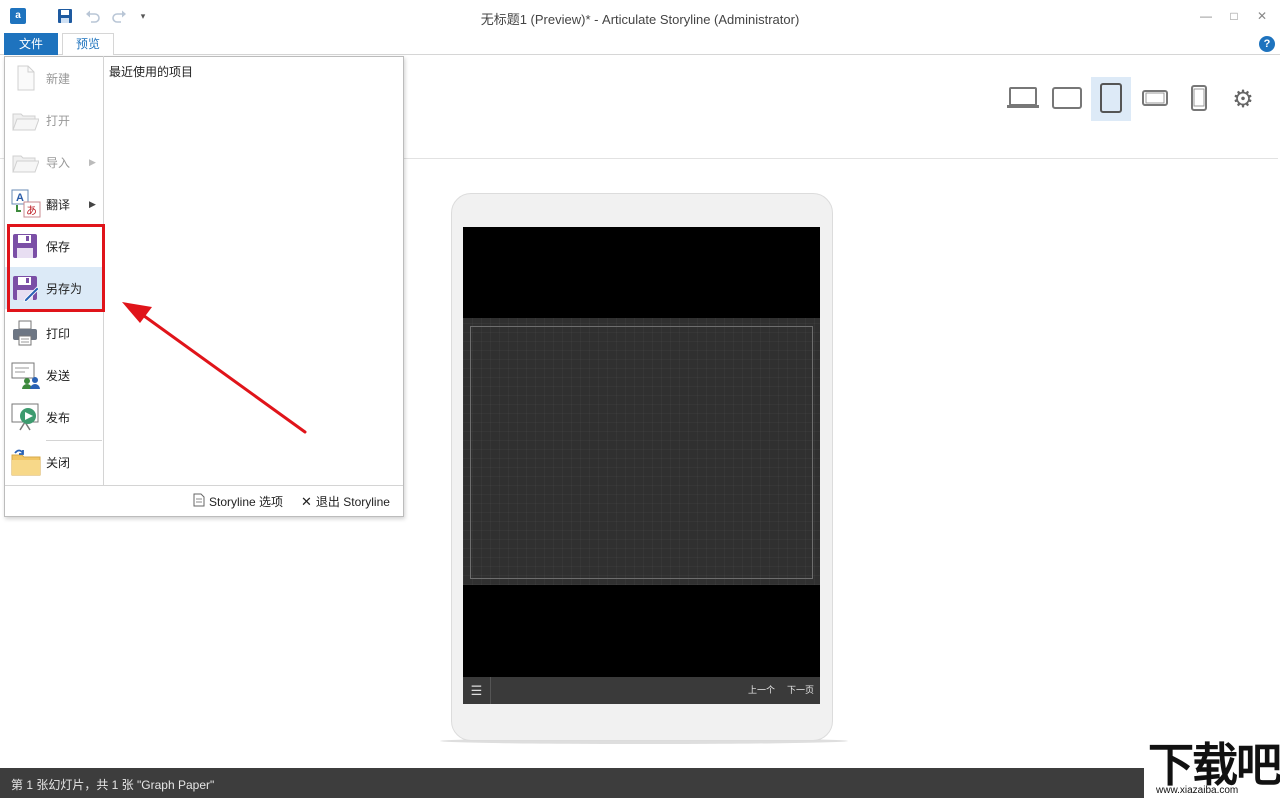 The image size is (1280, 798). I want to click on player-next-button: 下一页, so click(800, 690).